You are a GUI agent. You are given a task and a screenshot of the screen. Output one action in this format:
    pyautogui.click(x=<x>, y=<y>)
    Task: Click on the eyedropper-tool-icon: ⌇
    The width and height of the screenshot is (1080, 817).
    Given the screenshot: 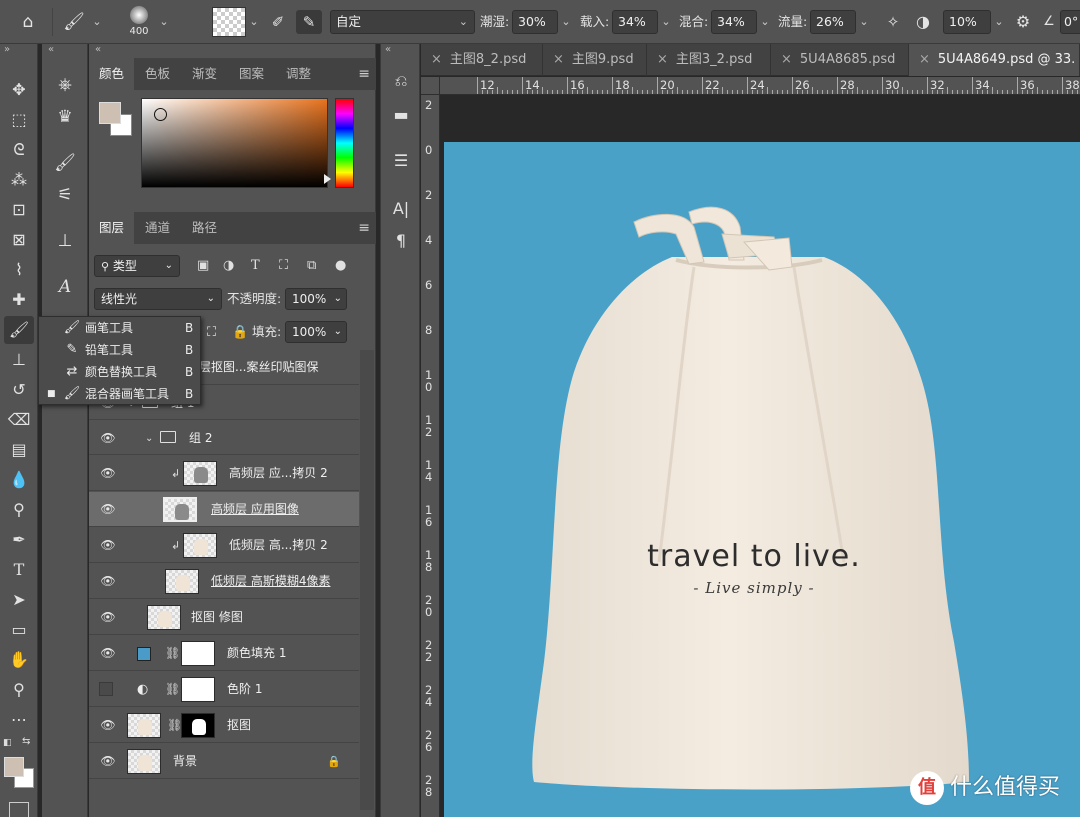 What is the action you would take?
    pyautogui.click(x=19, y=270)
    